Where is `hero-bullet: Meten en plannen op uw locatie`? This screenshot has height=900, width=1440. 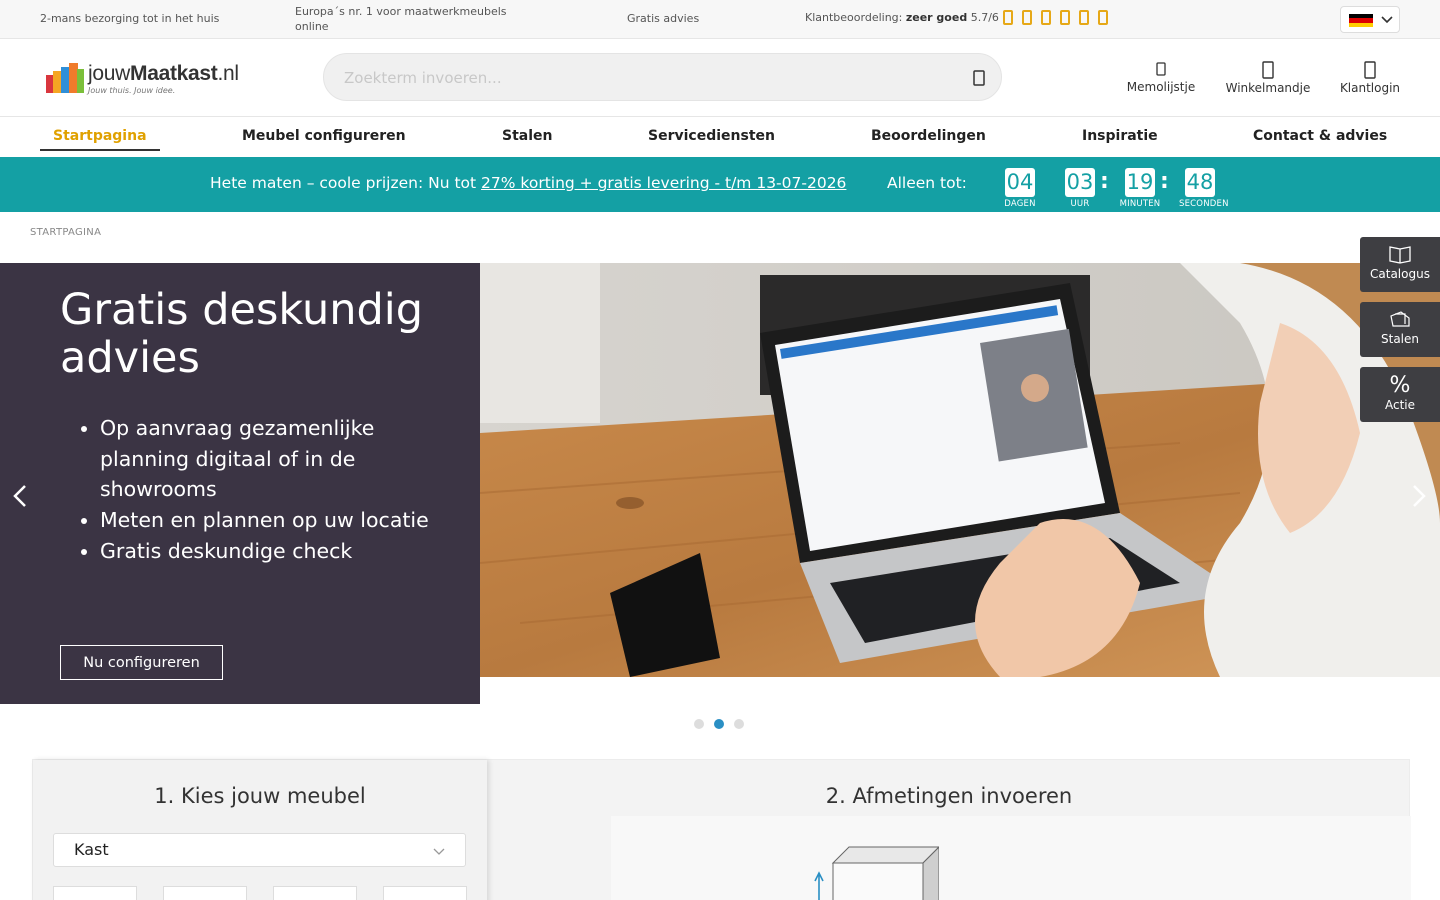
hero-bullet: Meten en plannen op uw locatie is located at coordinates (270, 520).